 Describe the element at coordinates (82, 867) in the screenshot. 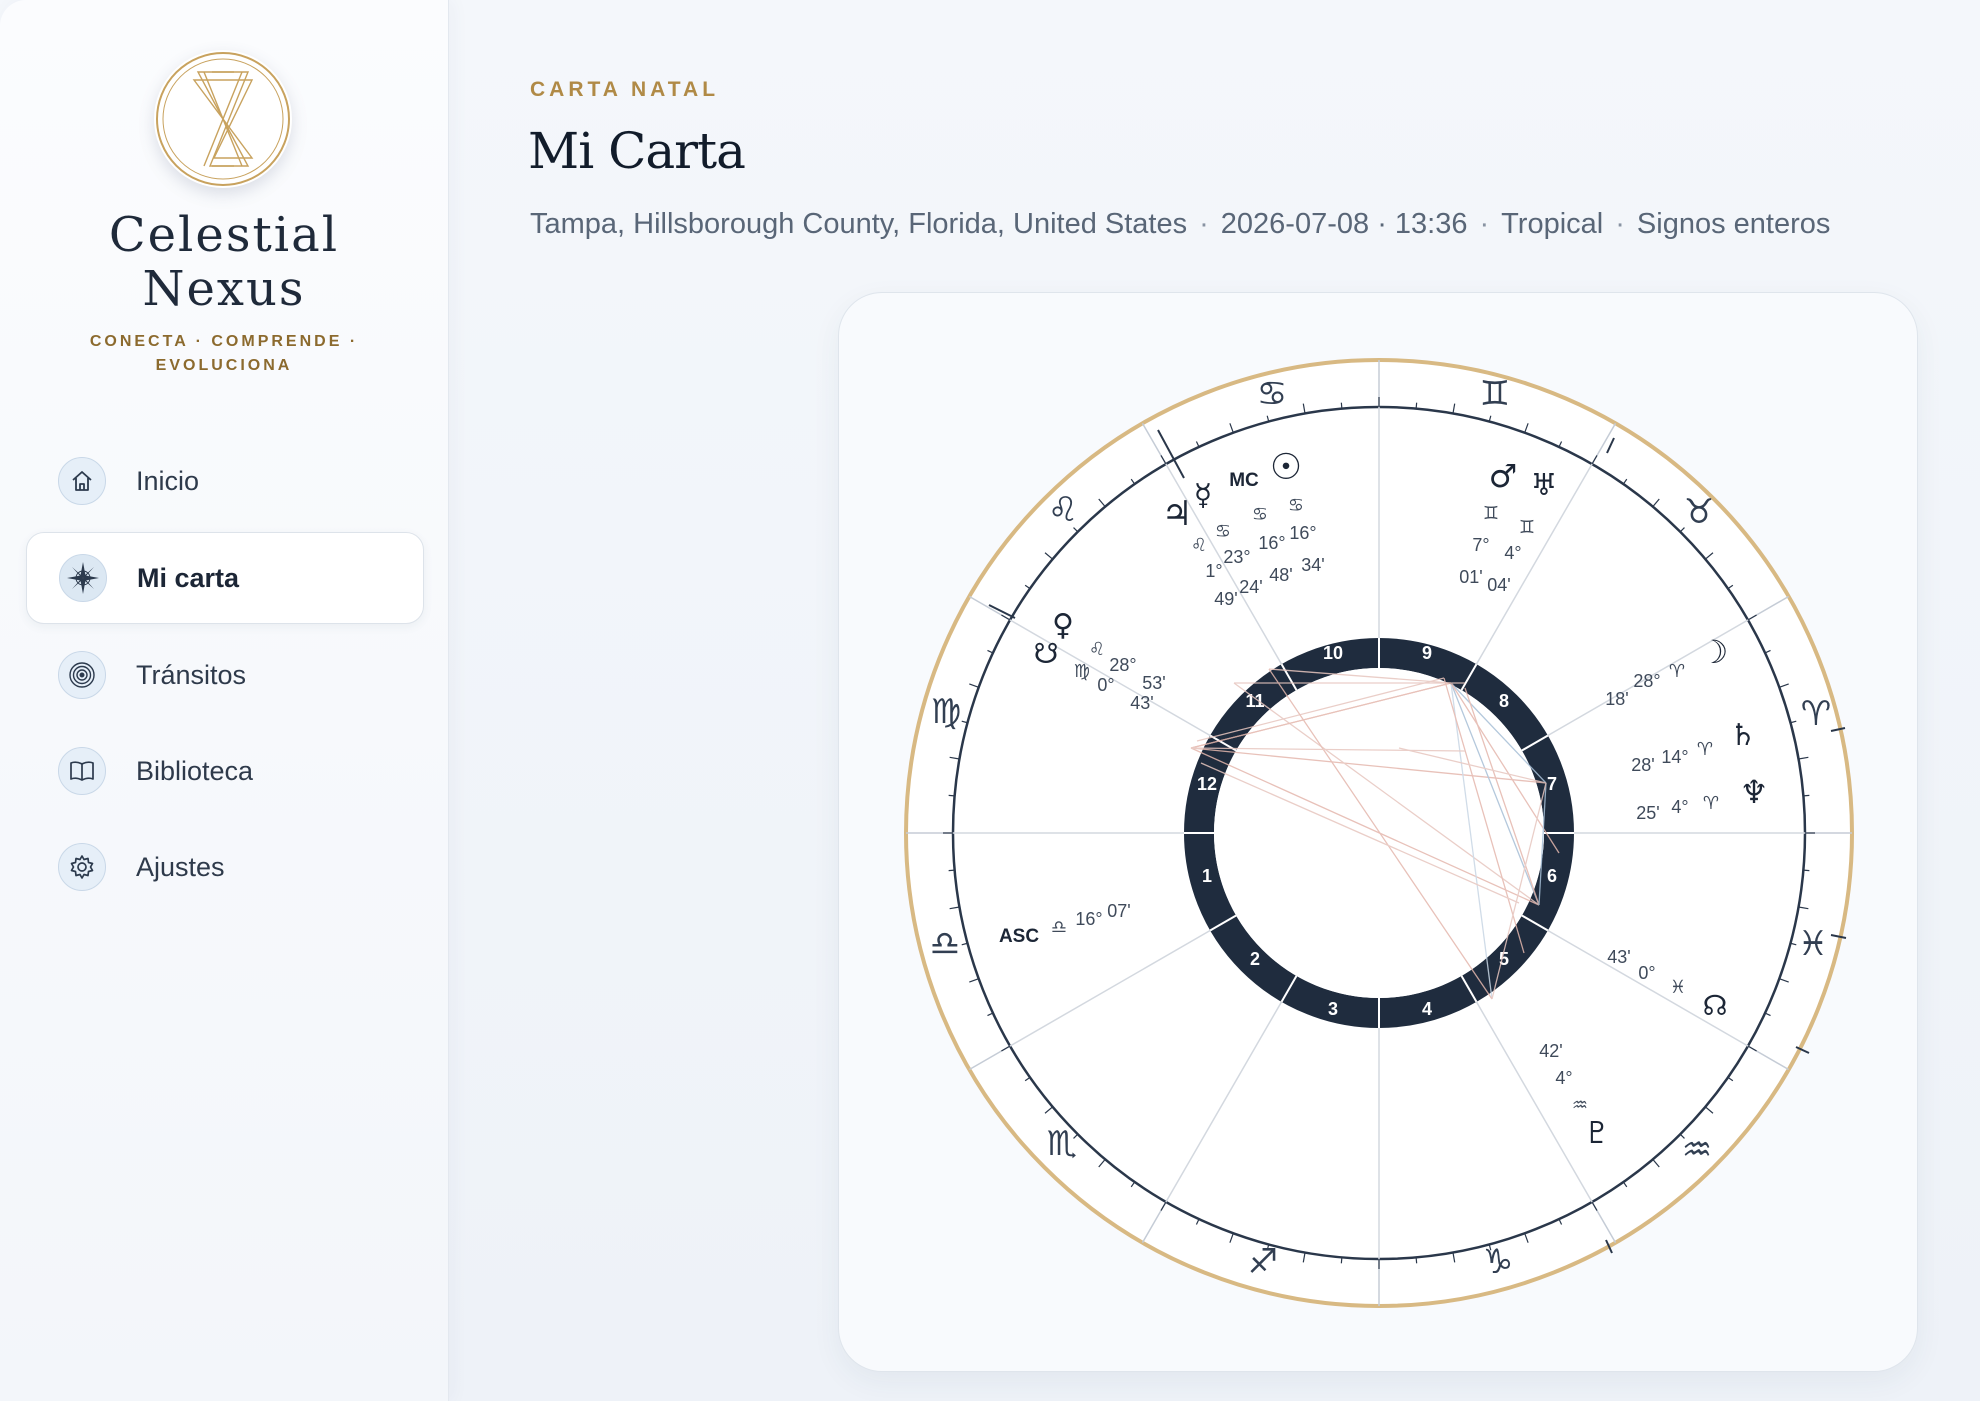

I see `gear-icon` at that location.